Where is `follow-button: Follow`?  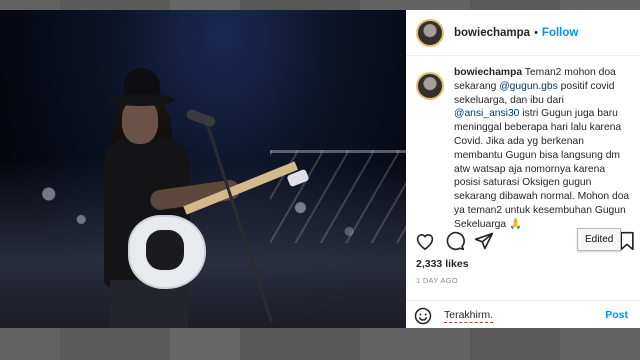
follow-button: Follow is located at coordinates (560, 33).